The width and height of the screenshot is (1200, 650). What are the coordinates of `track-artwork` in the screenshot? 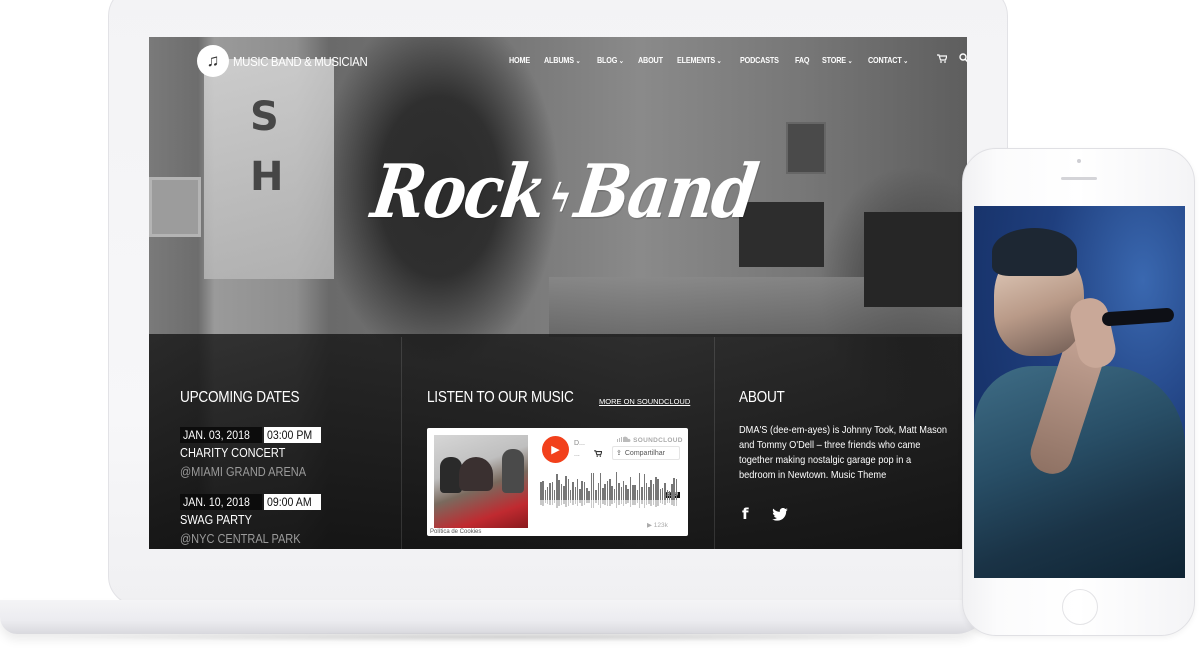 It's located at (481, 481).